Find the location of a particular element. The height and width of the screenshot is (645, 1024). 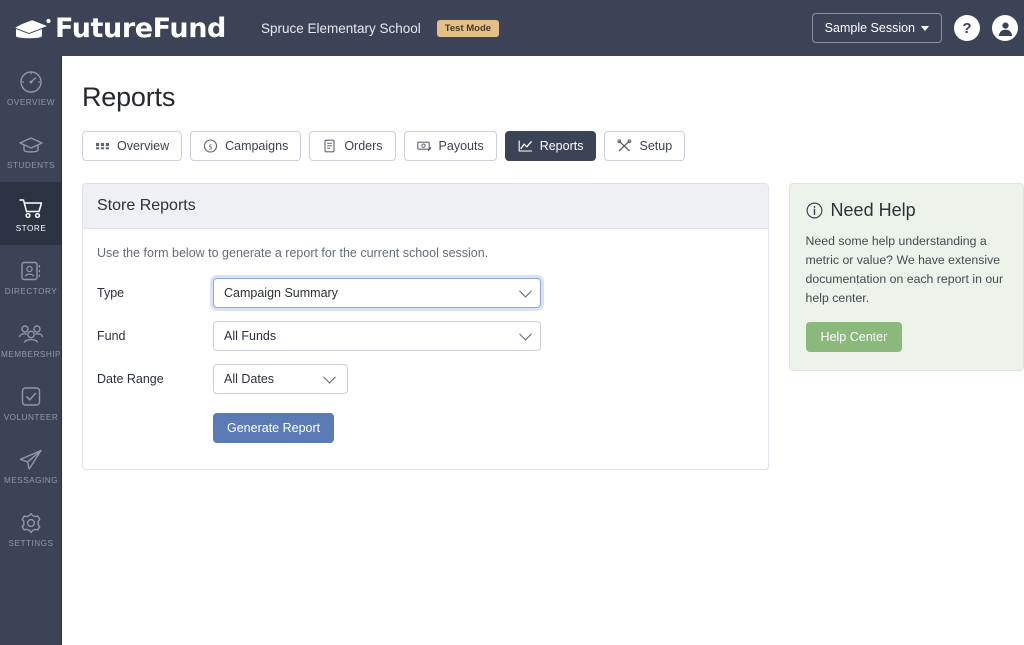

sidebar-label-volunteer: VOLUNTEER is located at coordinates (31, 417).